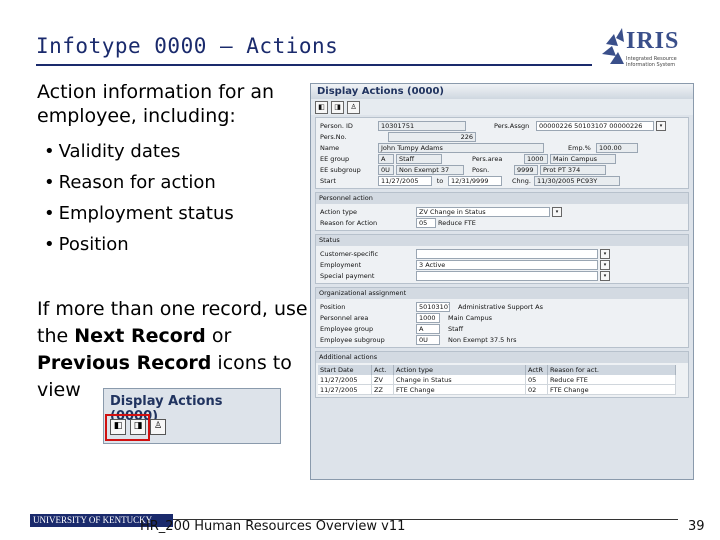 The height and width of the screenshot is (540, 720). What do you see at coordinates (187, 46) in the screenshot?
I see `slide-title: Infotype 0000 – Actions` at bounding box center [187, 46].